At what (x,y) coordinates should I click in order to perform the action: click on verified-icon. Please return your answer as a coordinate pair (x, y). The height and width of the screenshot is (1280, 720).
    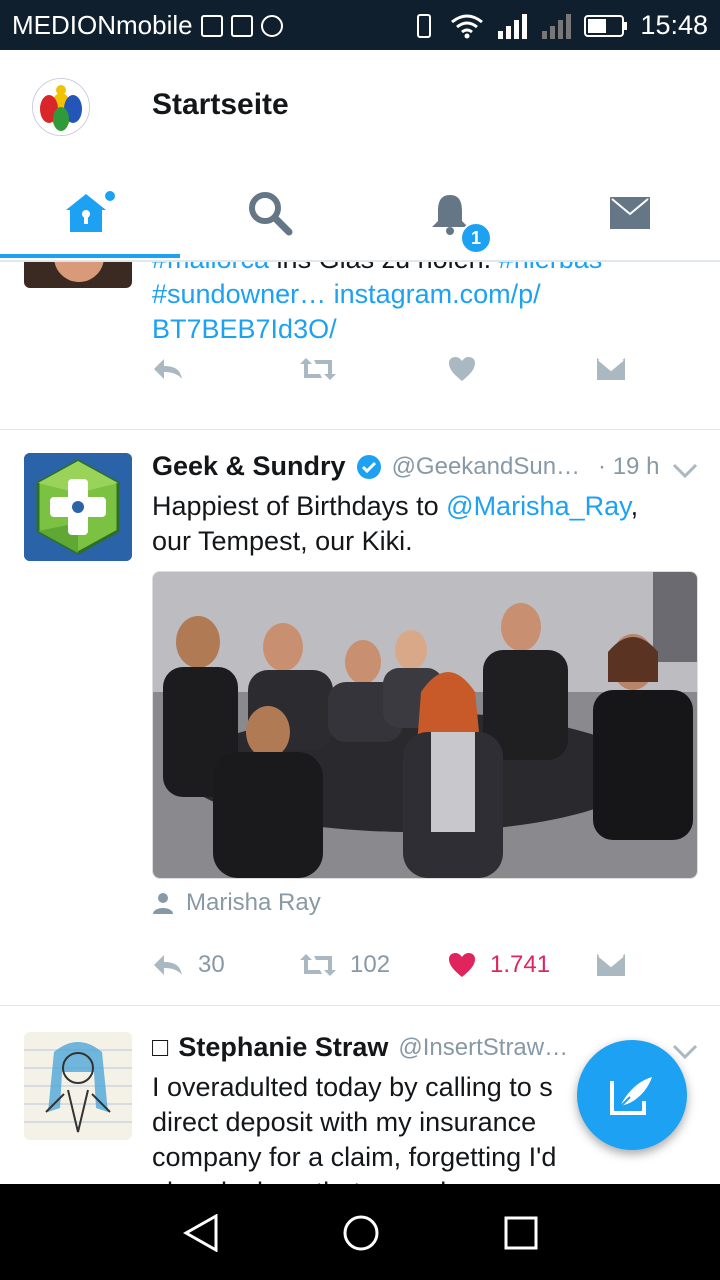
    Looking at the image, I should click on (368, 466).